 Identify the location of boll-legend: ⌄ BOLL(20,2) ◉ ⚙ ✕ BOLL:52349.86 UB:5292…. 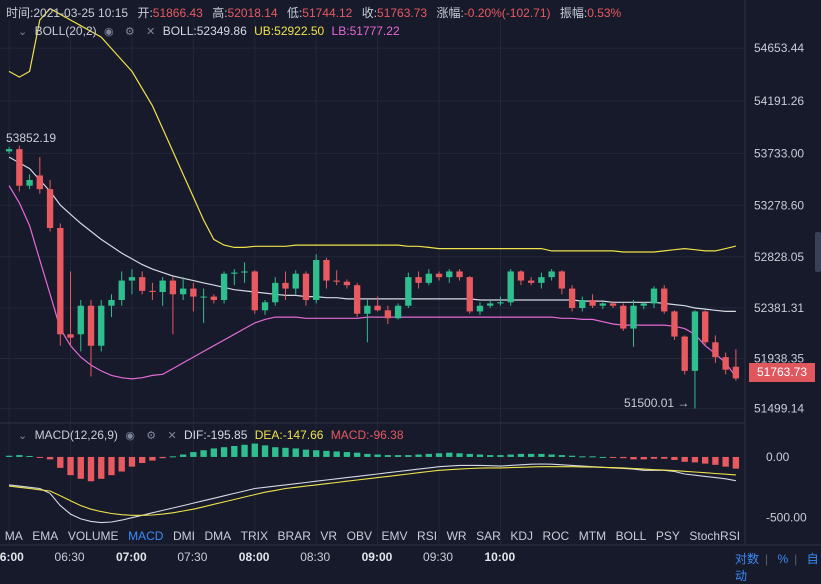
(207, 31).